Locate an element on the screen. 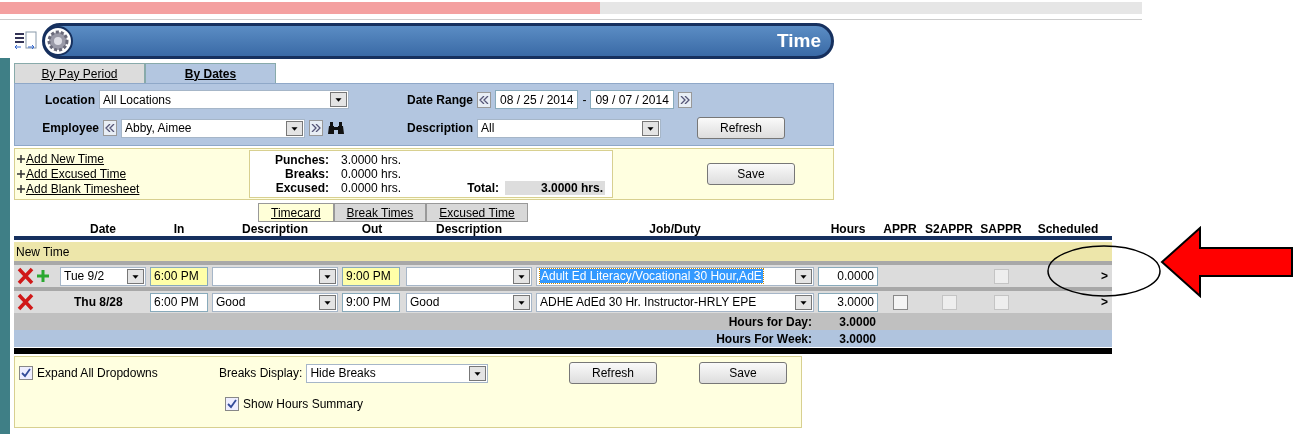  column-header: Out is located at coordinates (372, 229).